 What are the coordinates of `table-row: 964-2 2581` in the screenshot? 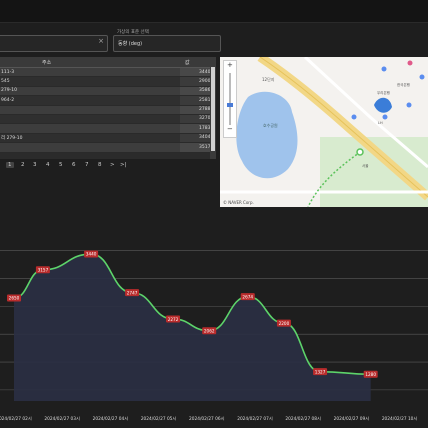 It's located at (108, 101).